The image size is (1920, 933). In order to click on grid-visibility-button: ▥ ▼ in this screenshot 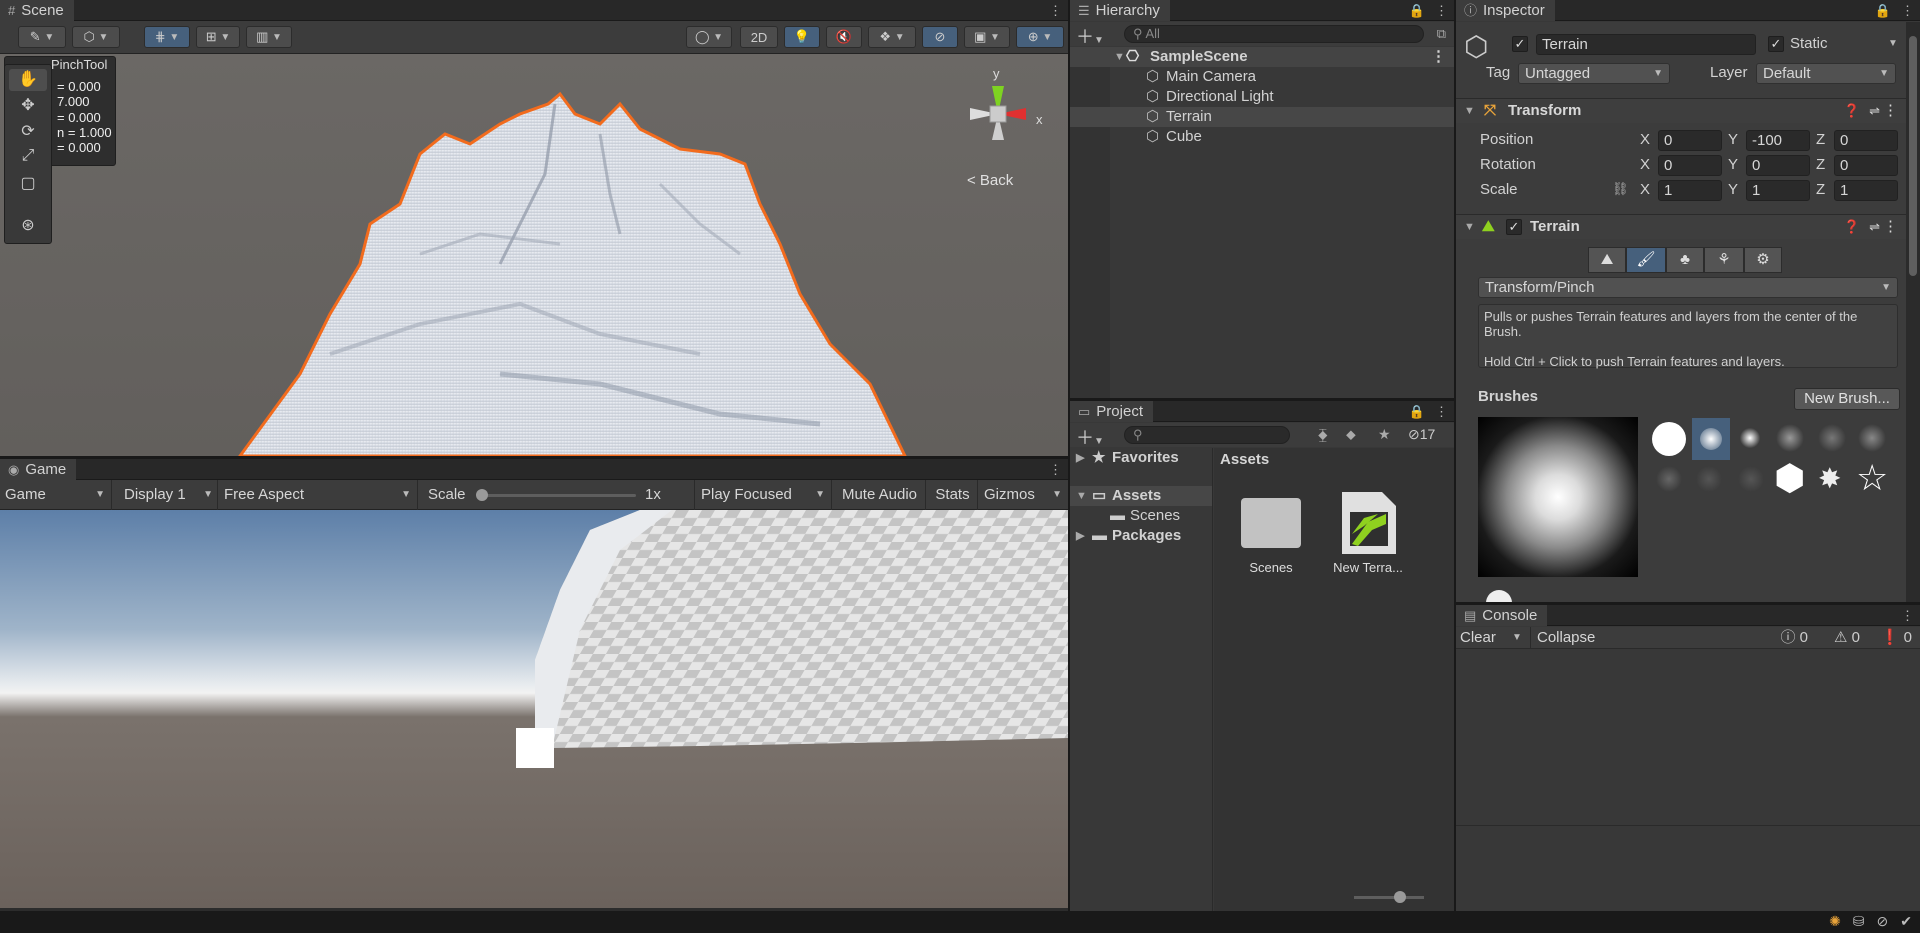, I will do `click(269, 37)`.